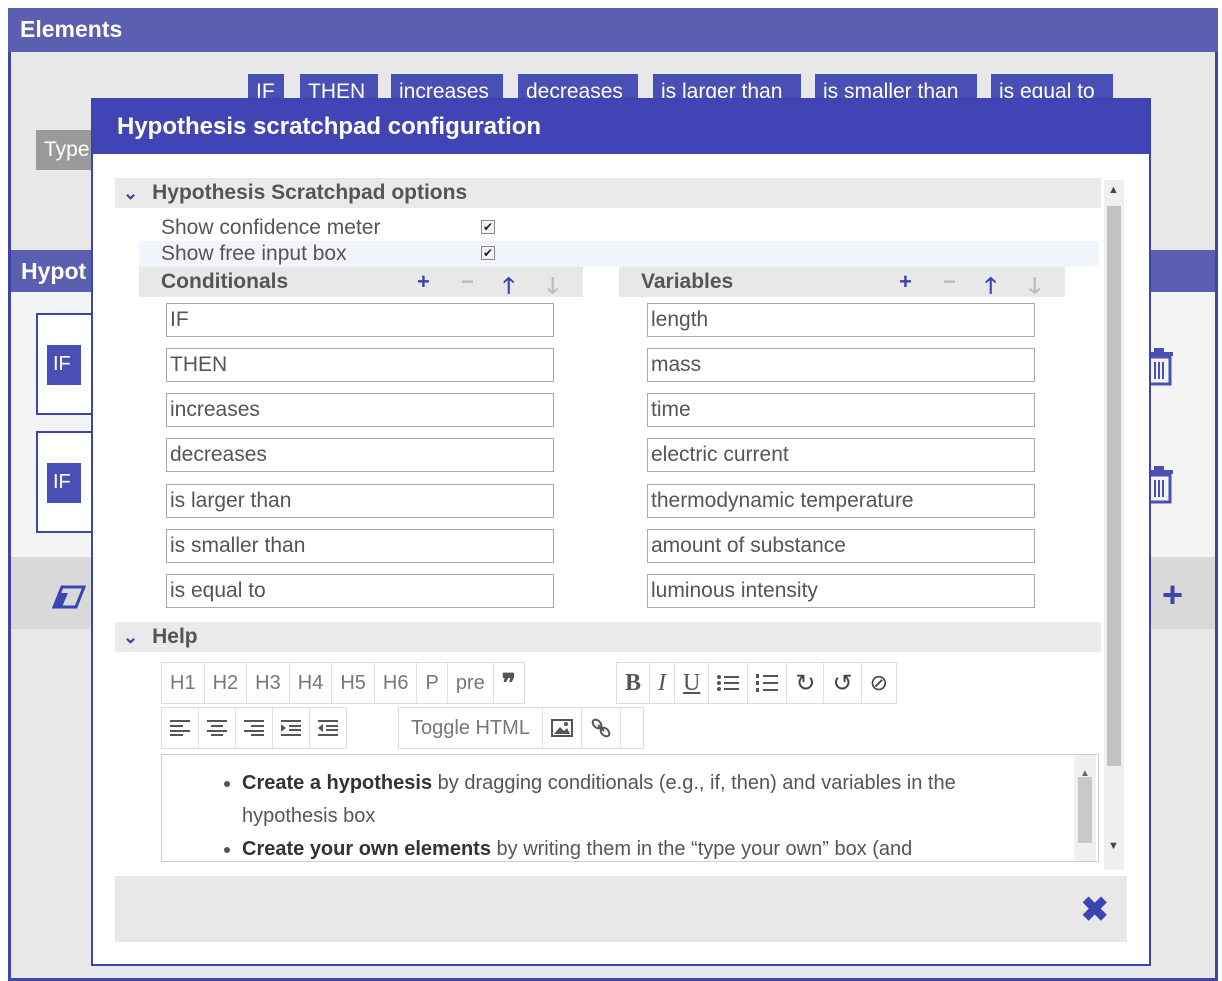  What do you see at coordinates (601, 728) in the screenshot?
I see `link-icon` at bounding box center [601, 728].